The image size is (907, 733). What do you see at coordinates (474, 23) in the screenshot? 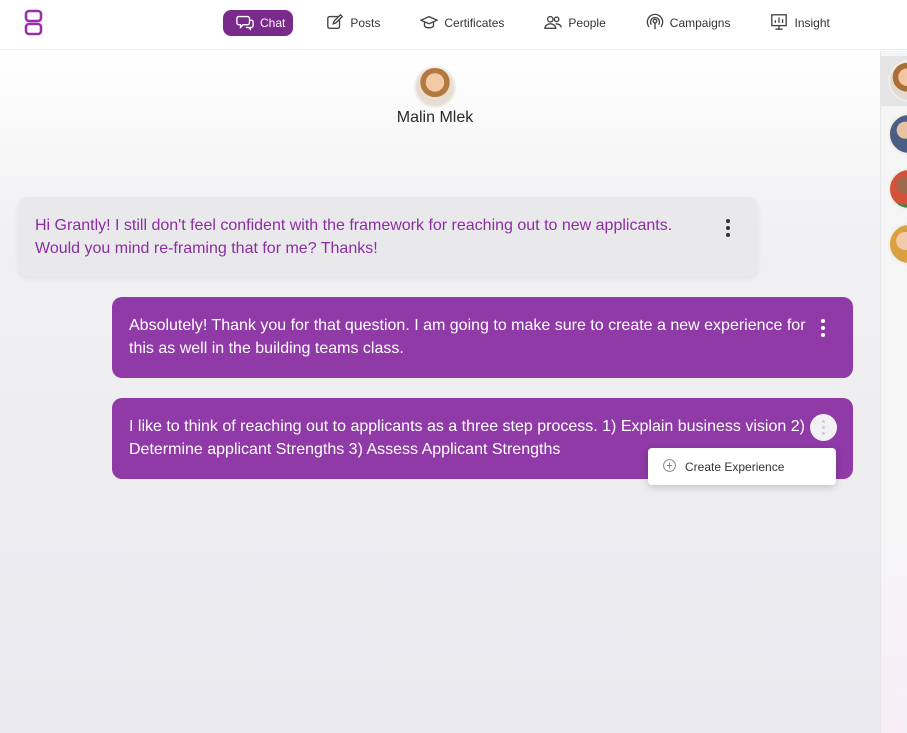
I see `nav-item-label: Certificates` at bounding box center [474, 23].